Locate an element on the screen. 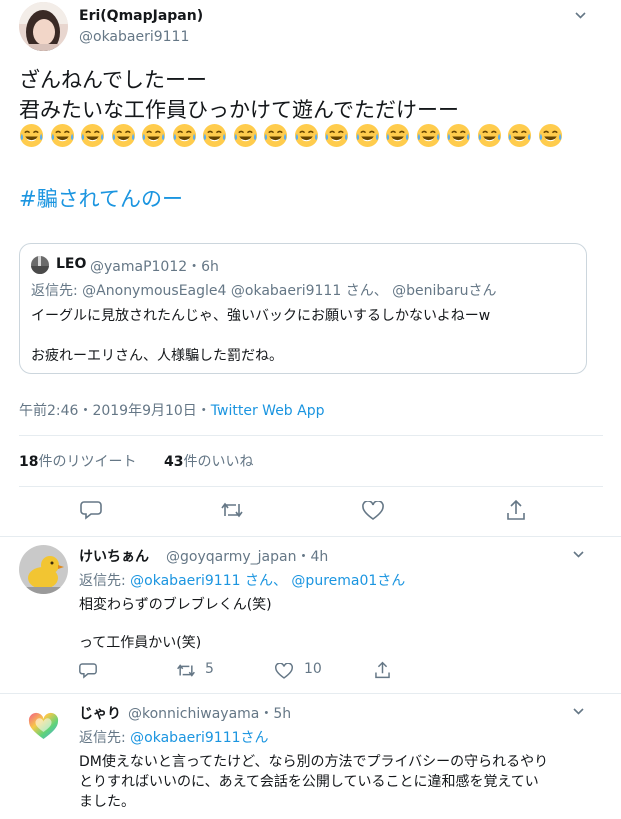  reply-1-display-name: けいちぁん is located at coordinates (114, 556).